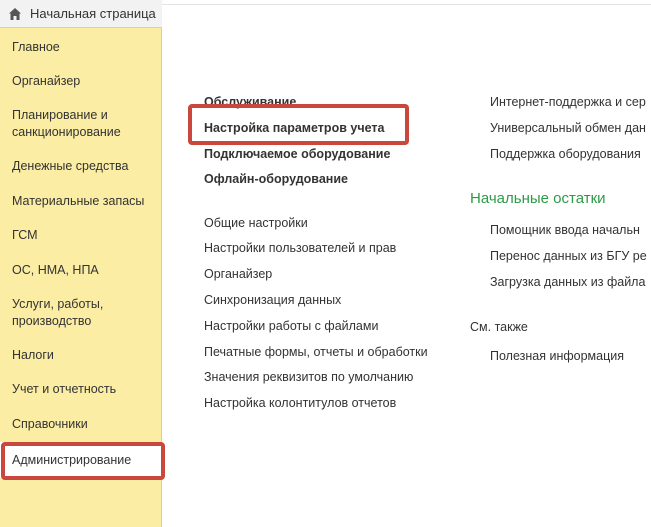 This screenshot has height=527, width=651. I want to click on sidebar-item-administration: Администрирование, so click(81, 460).